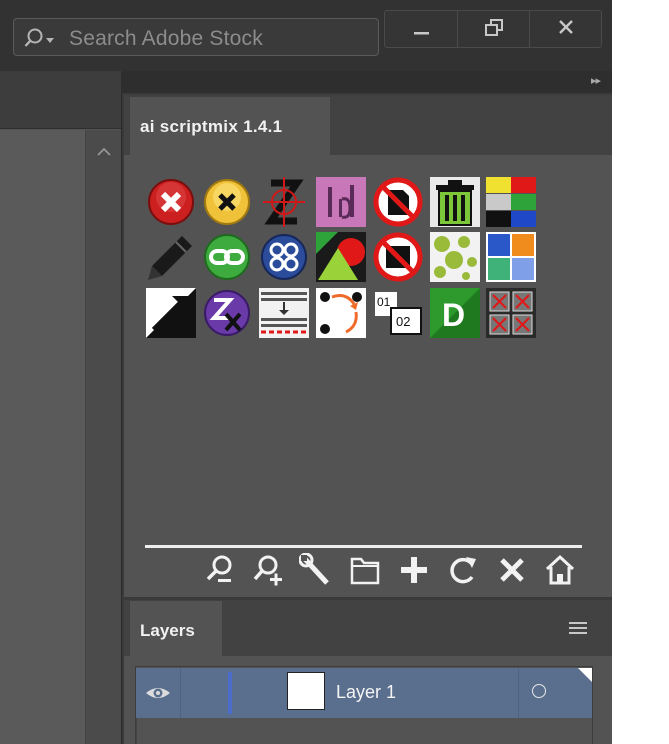  I want to click on pencil-icon, so click(171, 257).